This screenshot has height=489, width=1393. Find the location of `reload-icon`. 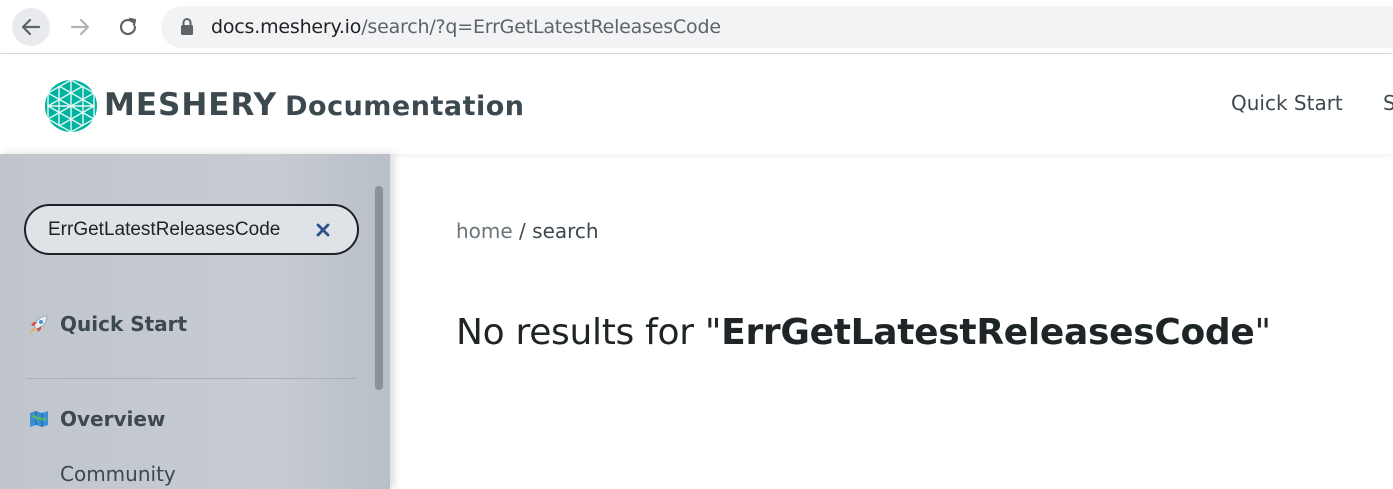

reload-icon is located at coordinates (128, 26).